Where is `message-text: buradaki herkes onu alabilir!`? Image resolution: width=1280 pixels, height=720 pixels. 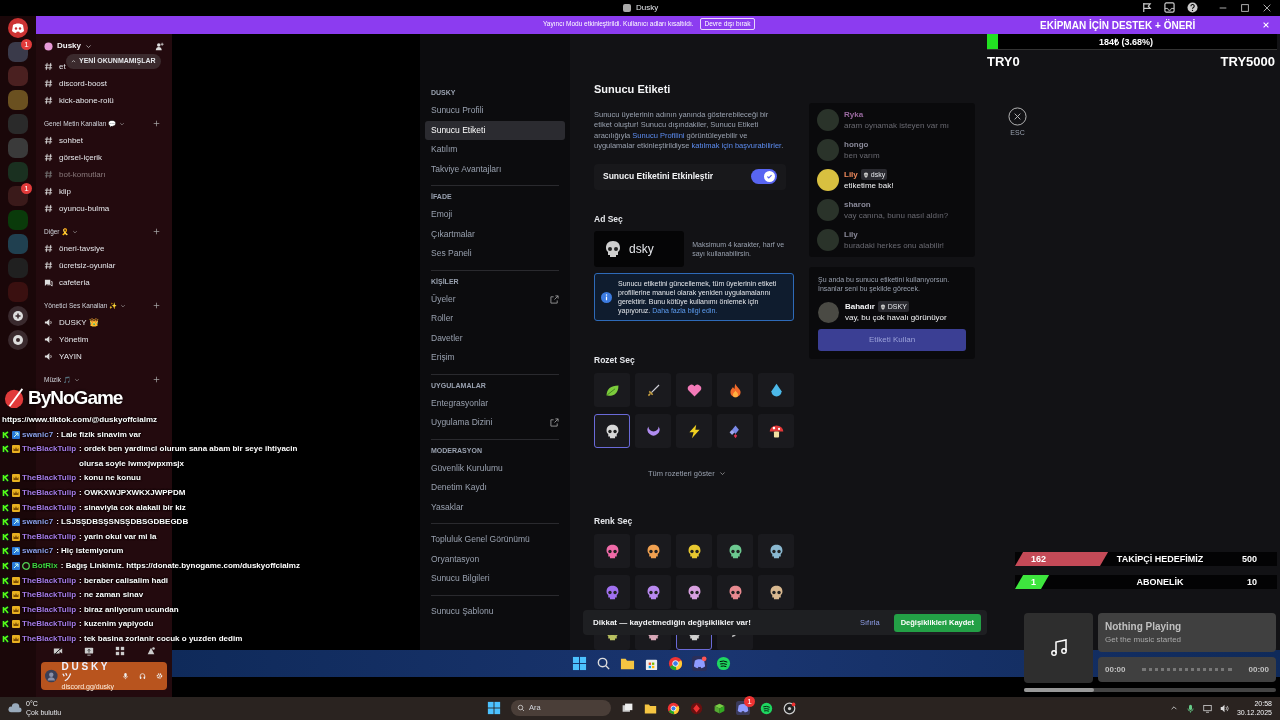
message-text: buradaki herkes onu alabilir! is located at coordinates (894, 245).